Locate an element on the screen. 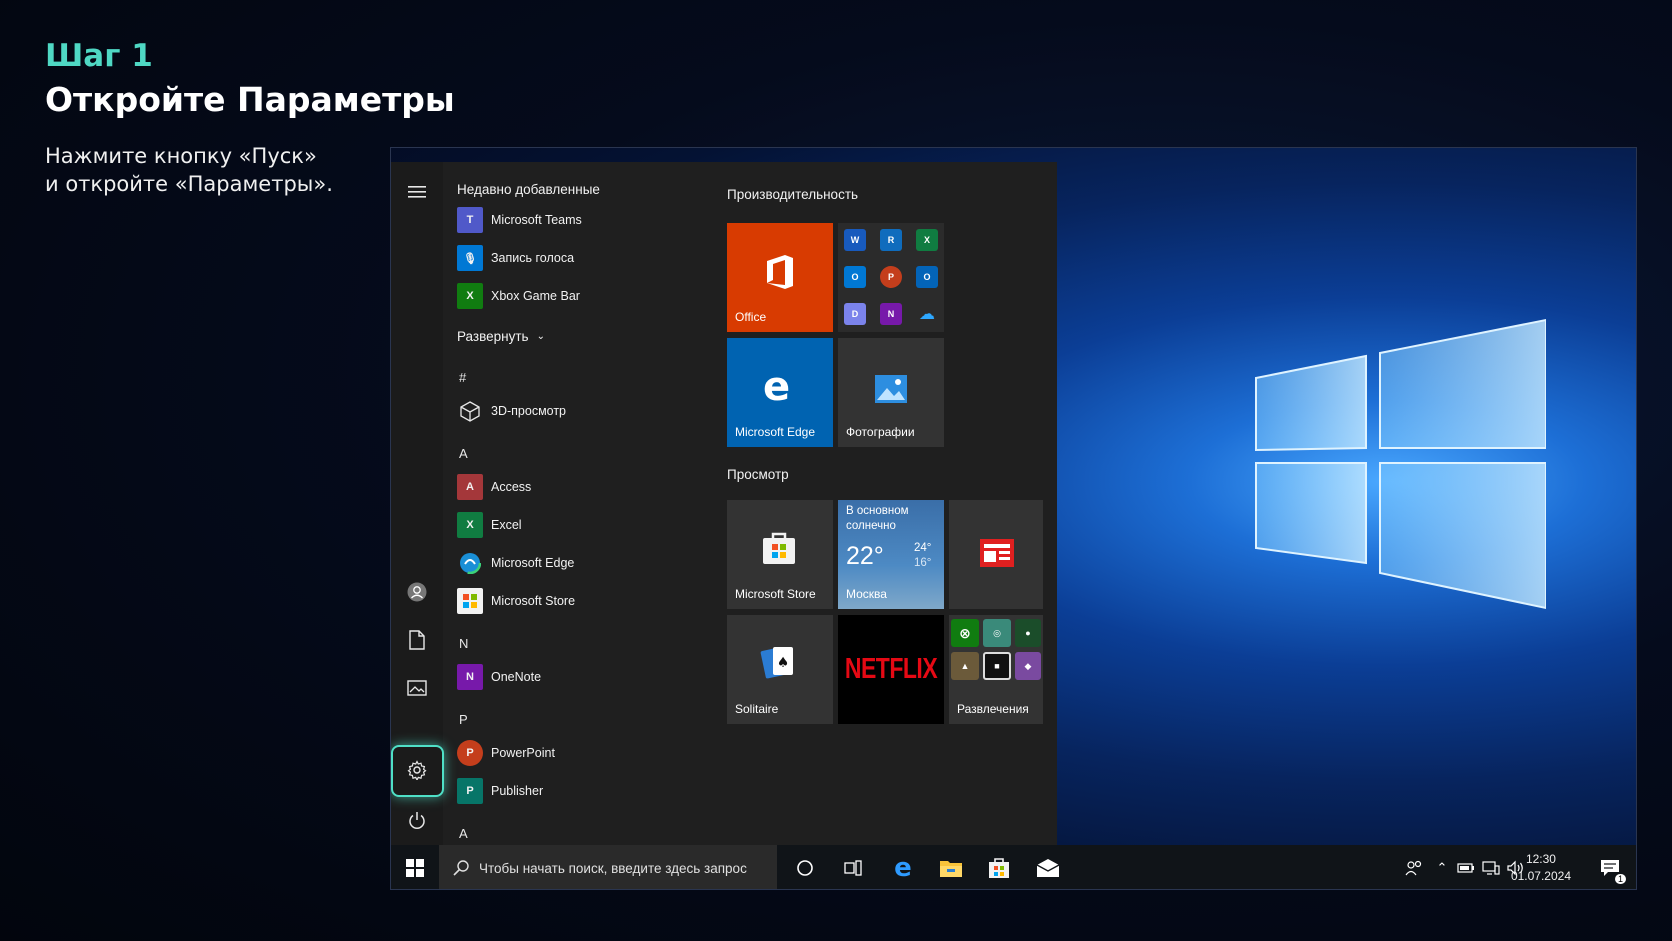 The height and width of the screenshot is (941, 1672). edge-icon is located at coordinates (470, 563).